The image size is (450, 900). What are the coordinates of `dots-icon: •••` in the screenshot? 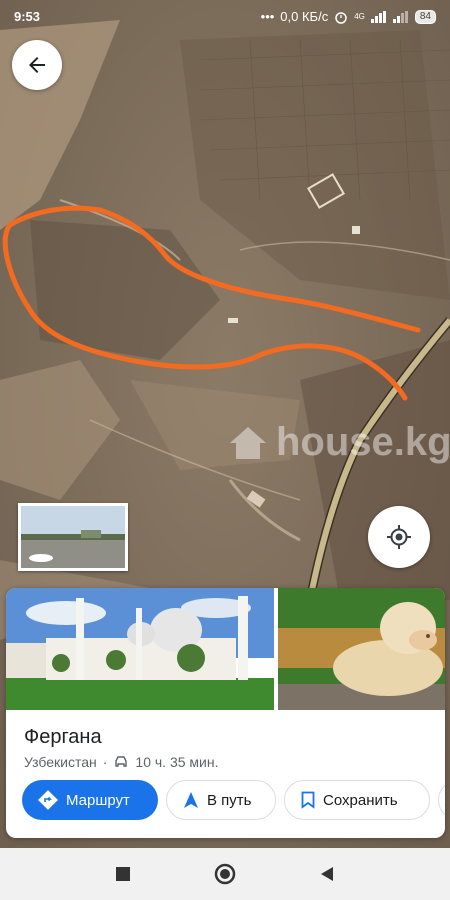 It's located at (267, 16).